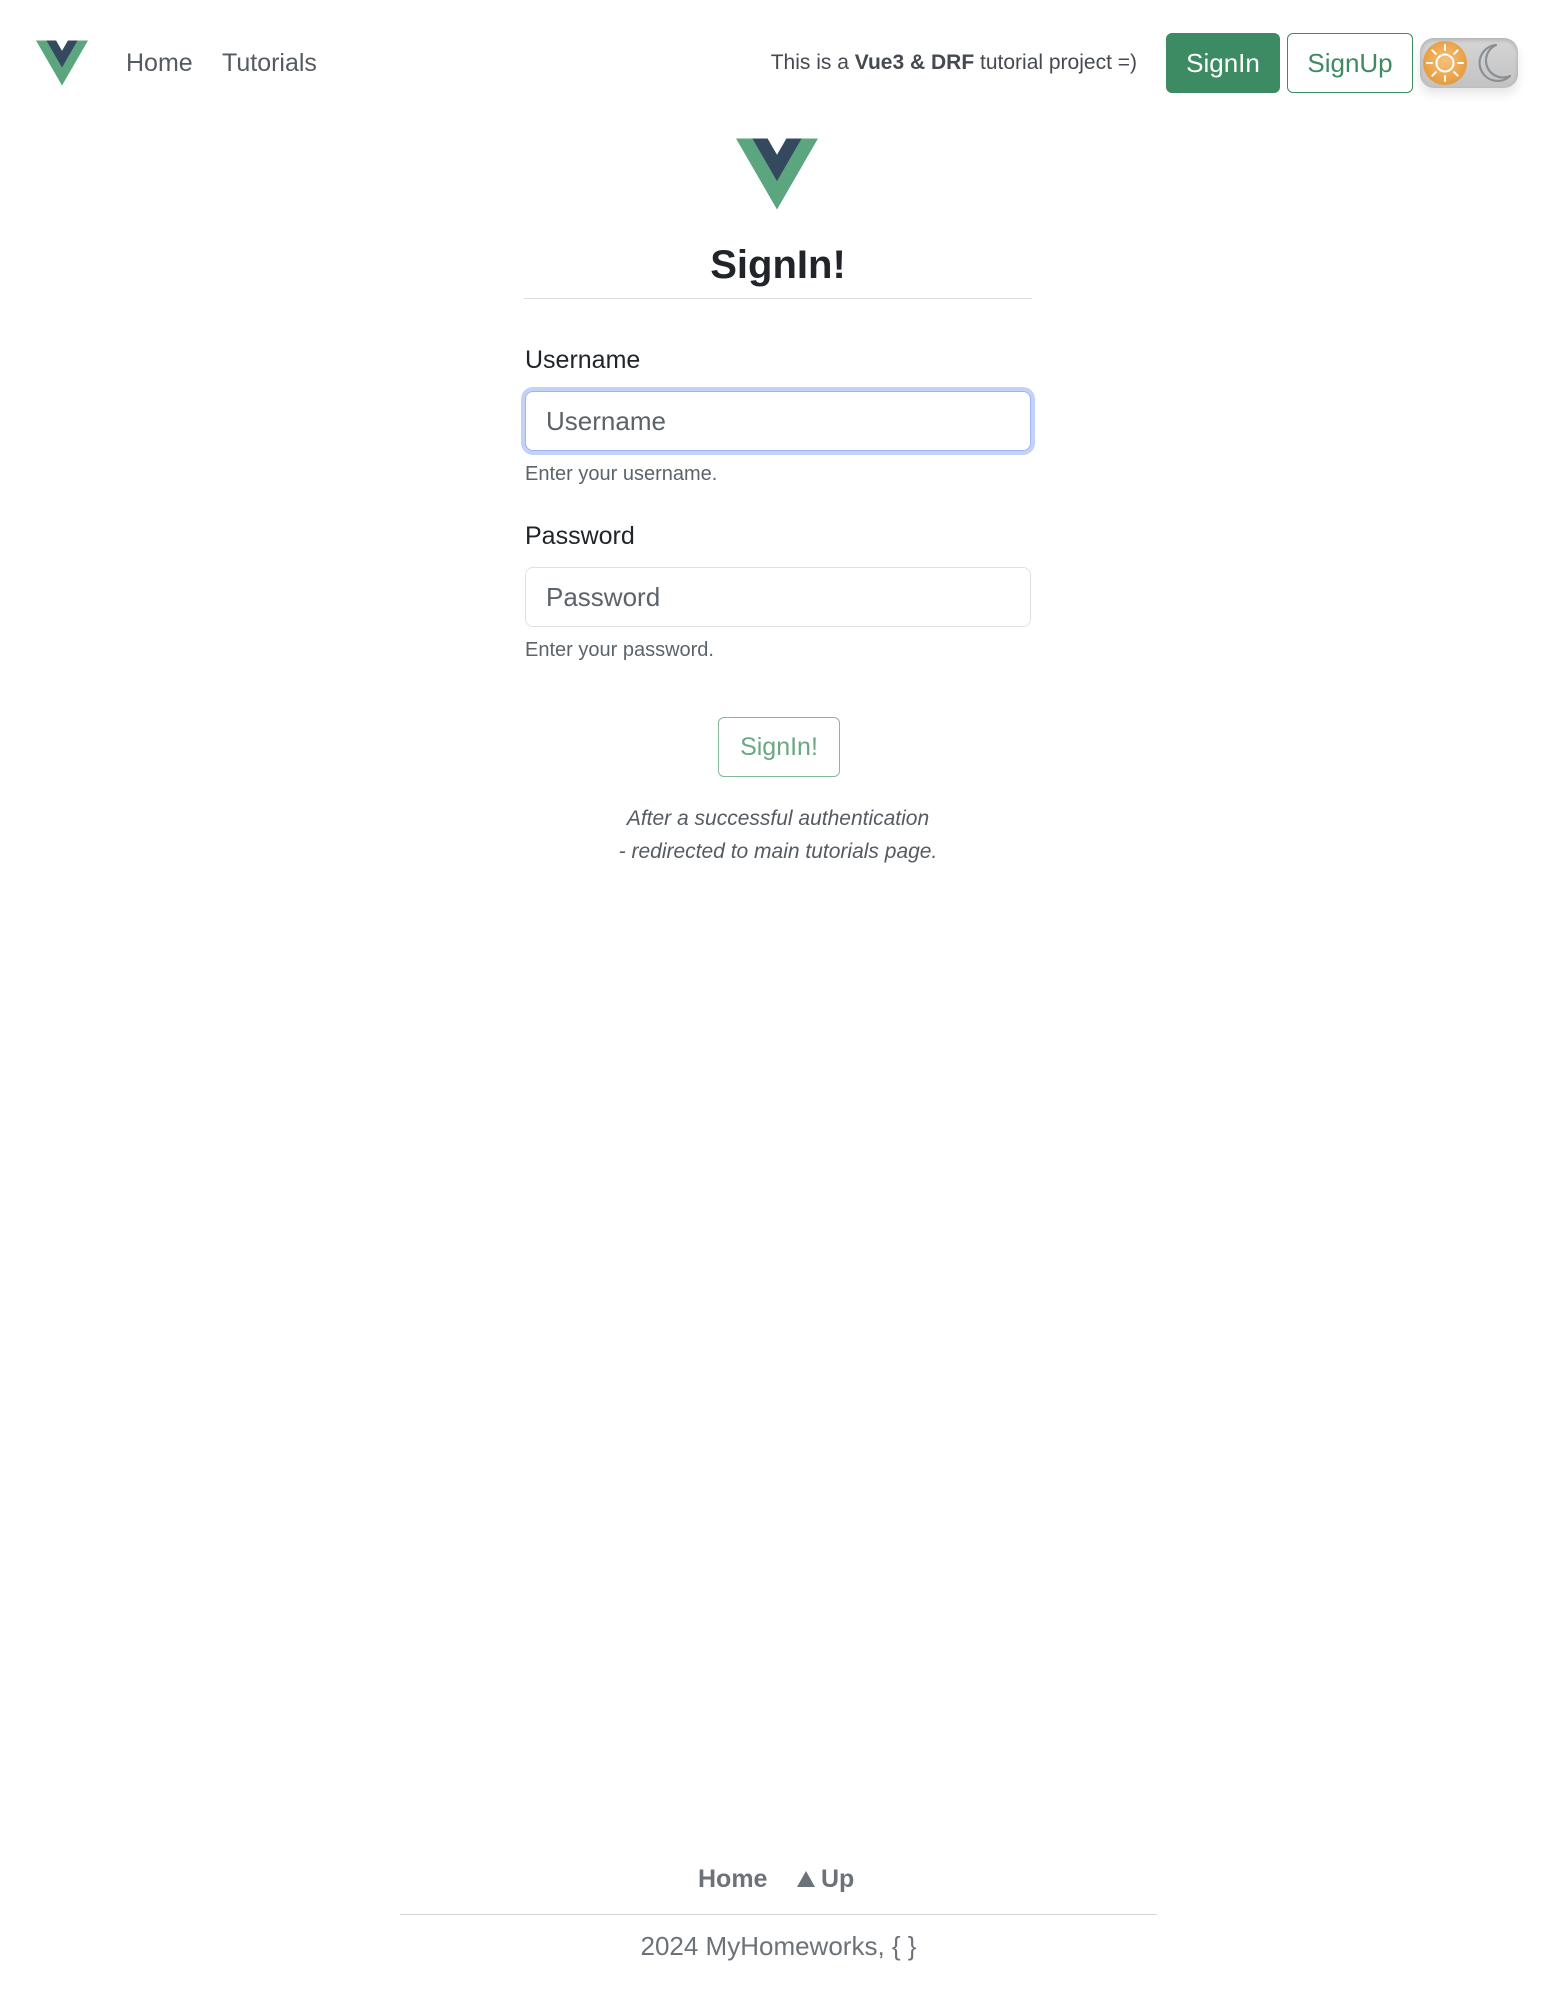 The image size is (1556, 2000). What do you see at coordinates (1469, 63) in the screenshot?
I see `theme-toggle` at bounding box center [1469, 63].